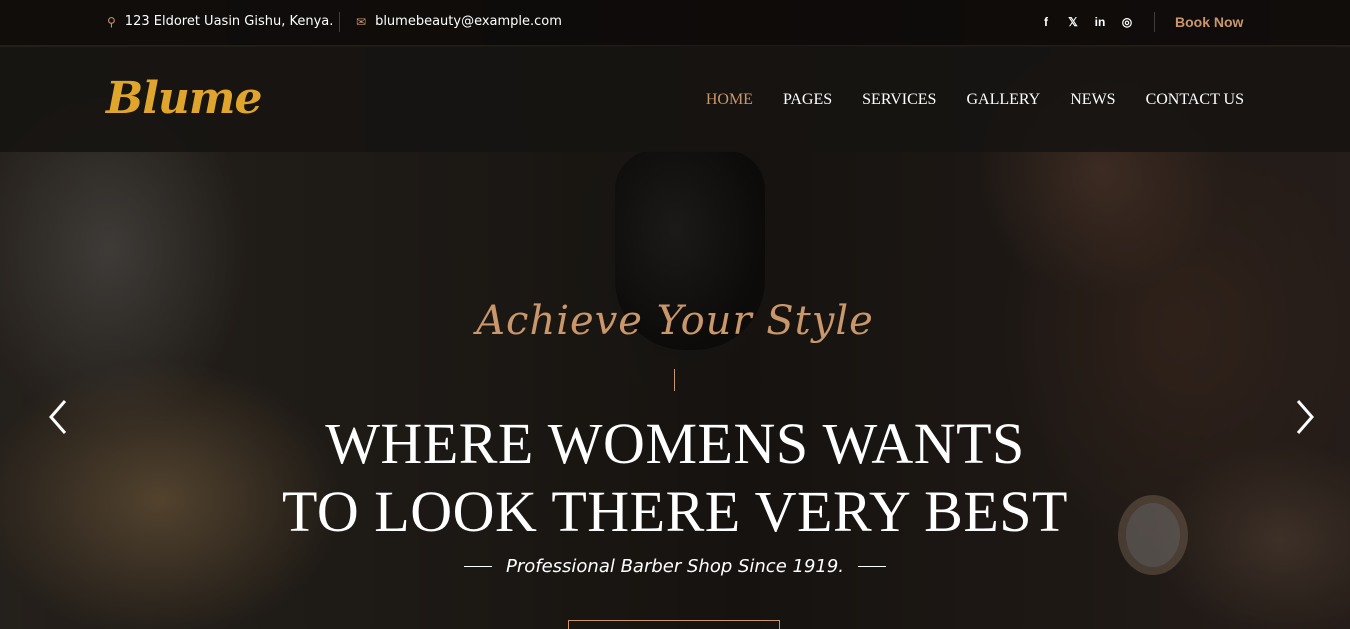  I want to click on hero-headline-line-2: TO LOOK THERE VERY BEST, so click(675, 511).